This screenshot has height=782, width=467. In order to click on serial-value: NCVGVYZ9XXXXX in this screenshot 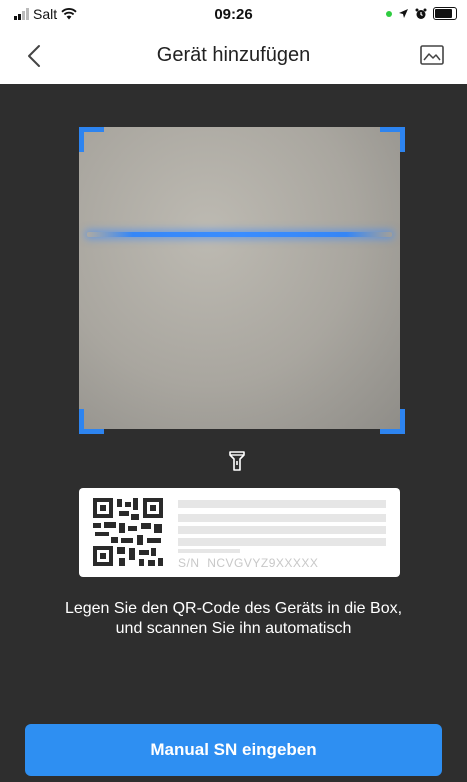, I will do `click(263, 563)`.